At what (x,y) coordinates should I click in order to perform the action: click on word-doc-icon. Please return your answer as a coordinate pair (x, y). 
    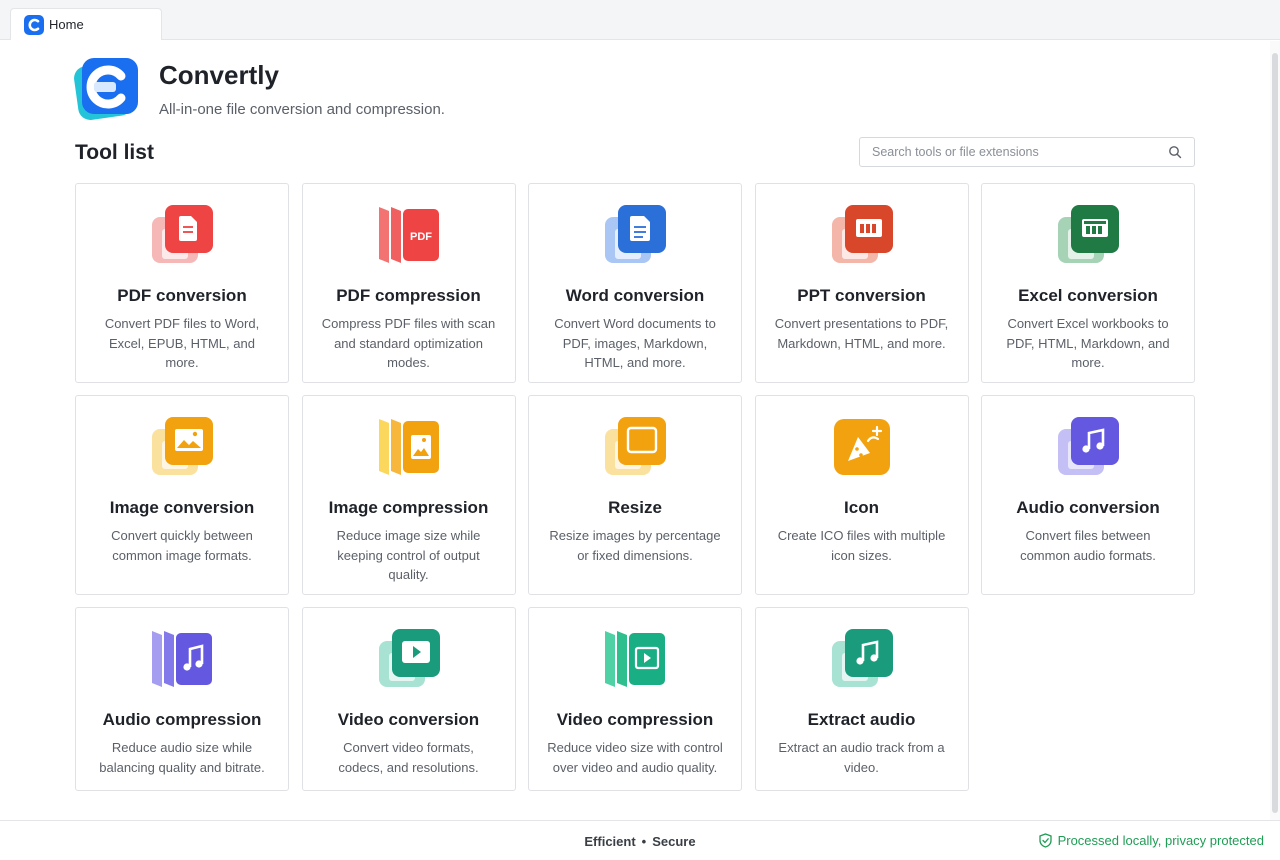
    Looking at the image, I should click on (635, 234).